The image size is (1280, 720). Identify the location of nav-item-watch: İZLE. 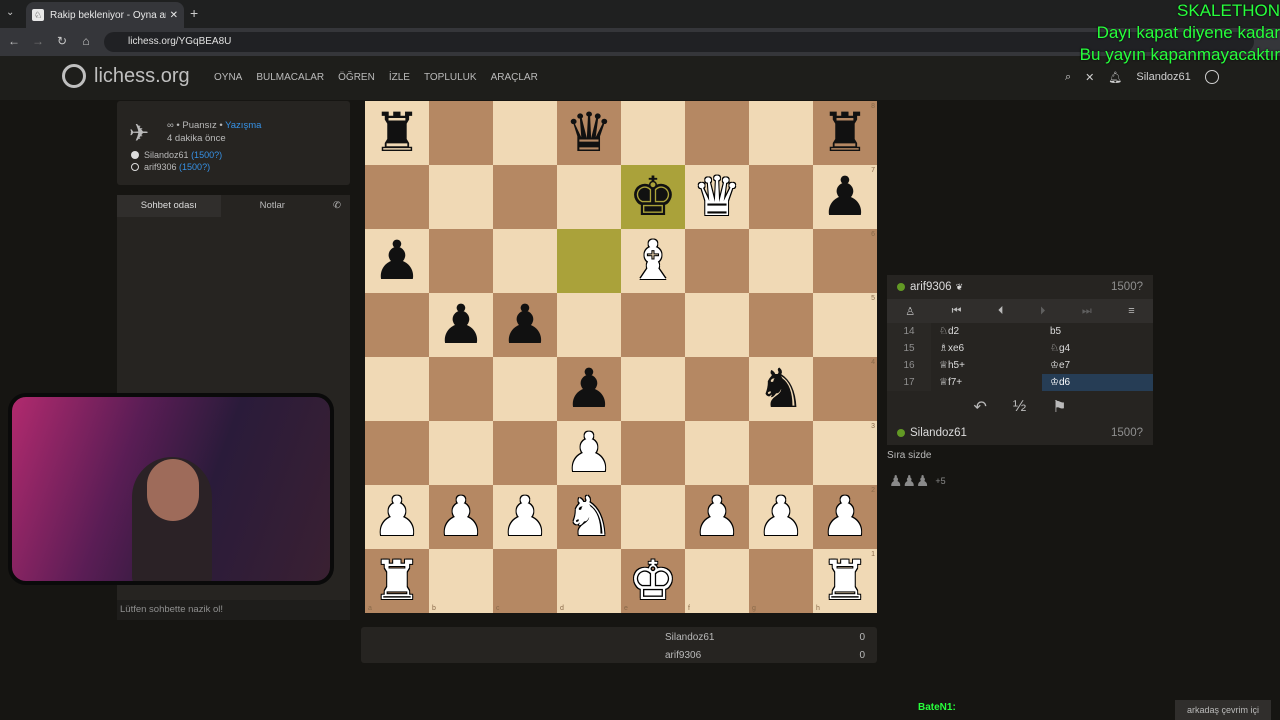
(399, 77).